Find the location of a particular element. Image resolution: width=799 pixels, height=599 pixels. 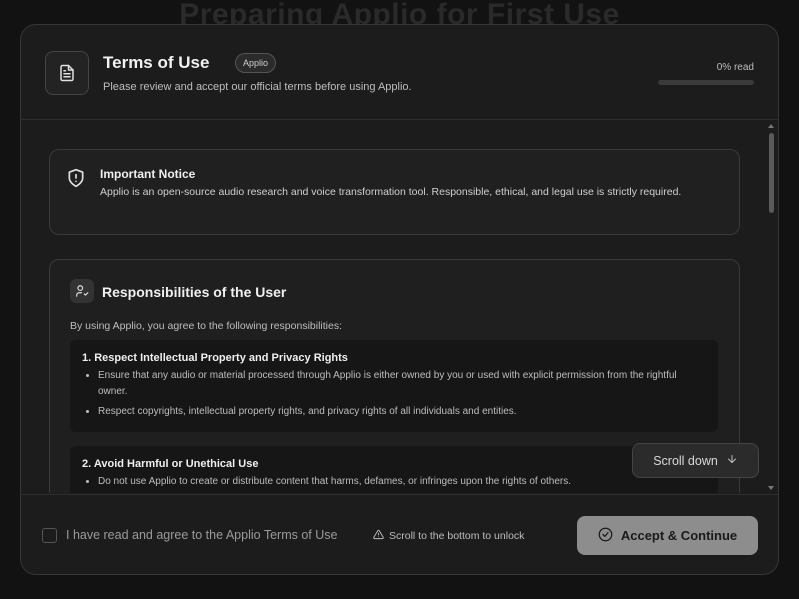

responsibility-item-title: 2. Avoid Harmful or Unethical Use is located at coordinates (170, 464).